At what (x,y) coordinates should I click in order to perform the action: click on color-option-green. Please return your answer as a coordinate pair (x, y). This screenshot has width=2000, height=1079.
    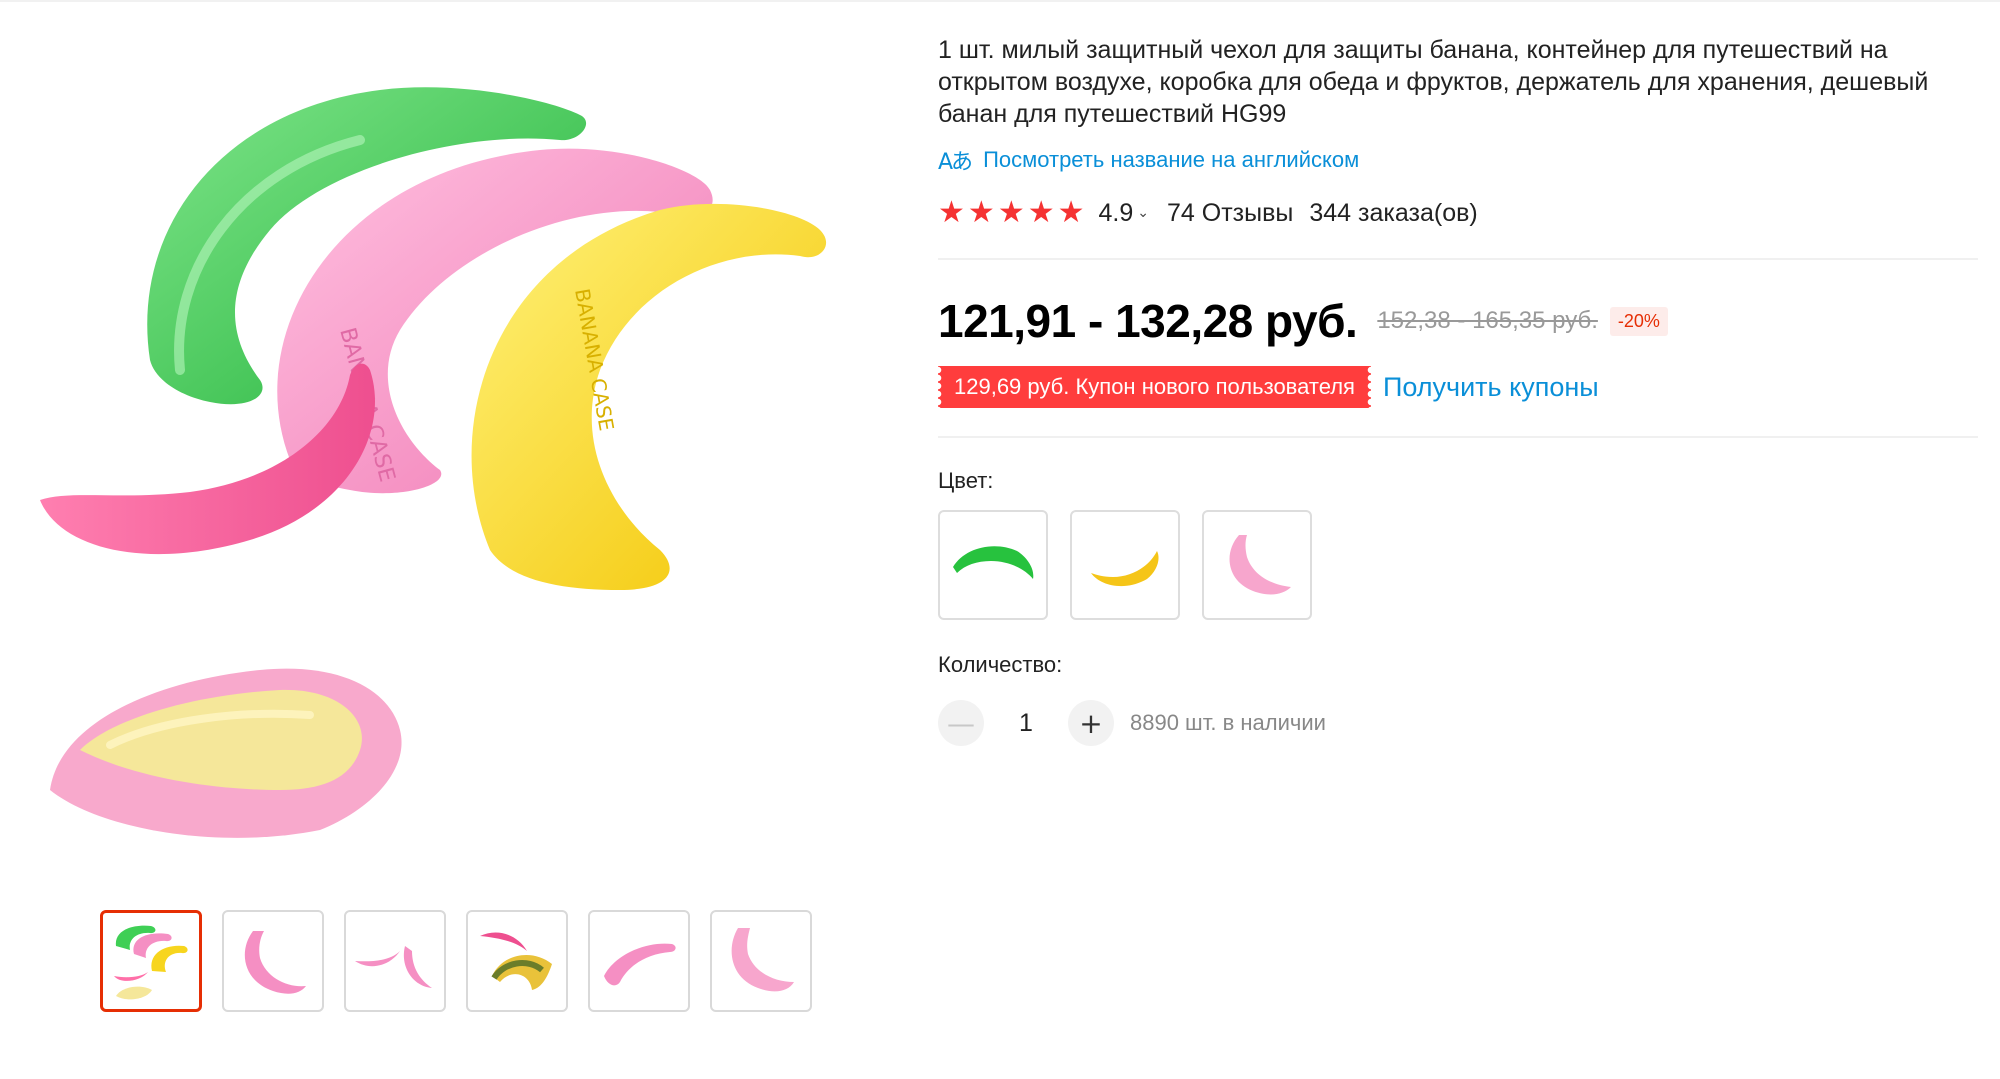
    Looking at the image, I should click on (993, 565).